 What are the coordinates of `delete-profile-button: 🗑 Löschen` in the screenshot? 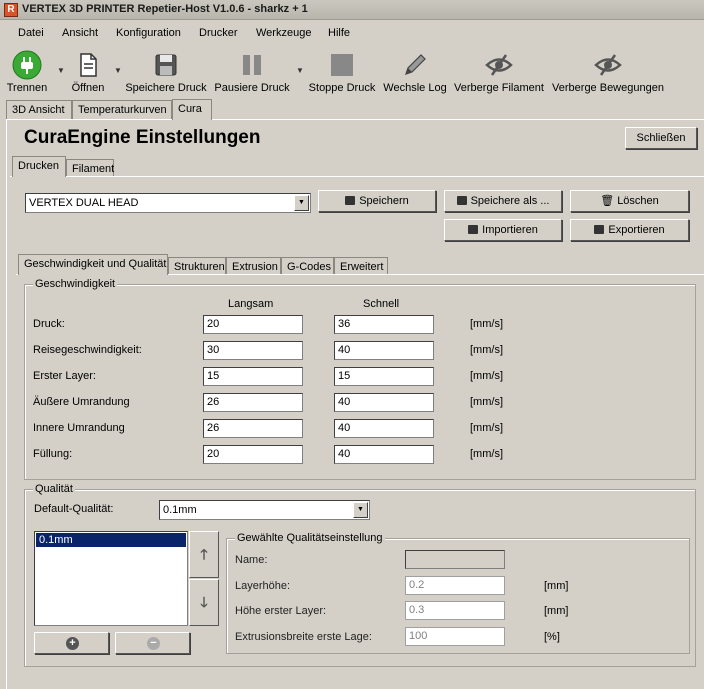 It's located at (629, 201).